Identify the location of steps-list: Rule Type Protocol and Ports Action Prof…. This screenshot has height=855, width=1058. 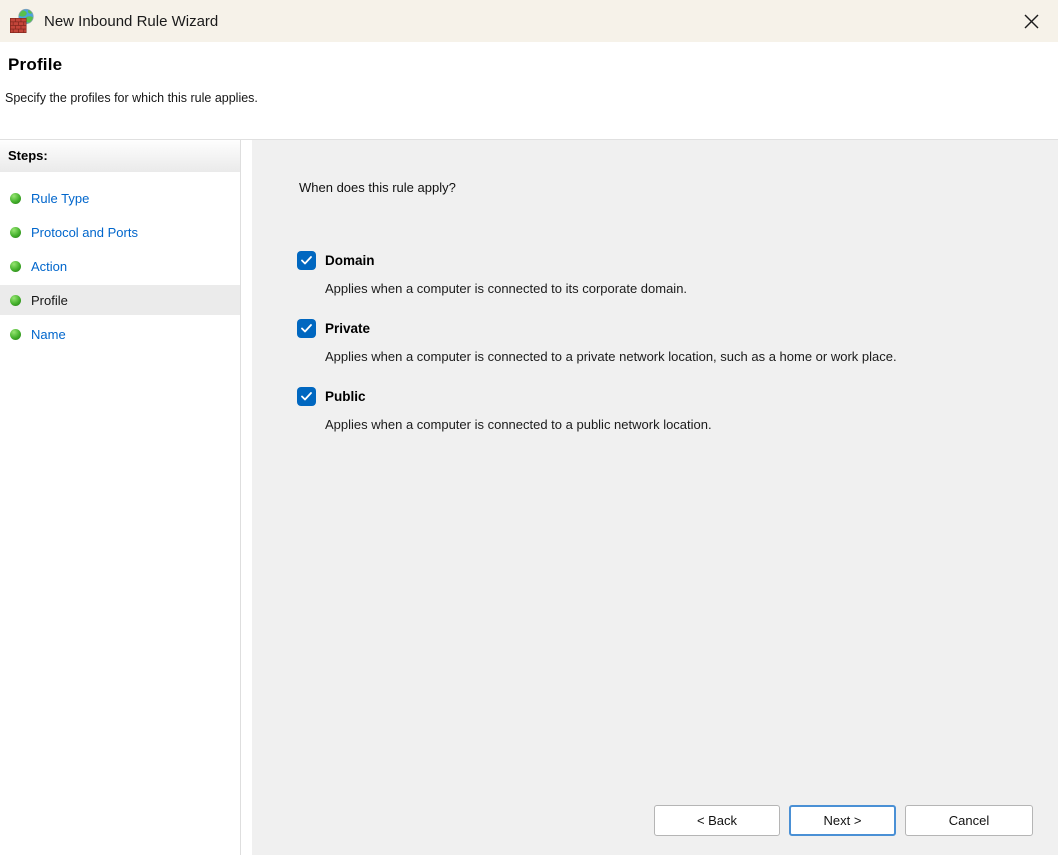
(120, 260).